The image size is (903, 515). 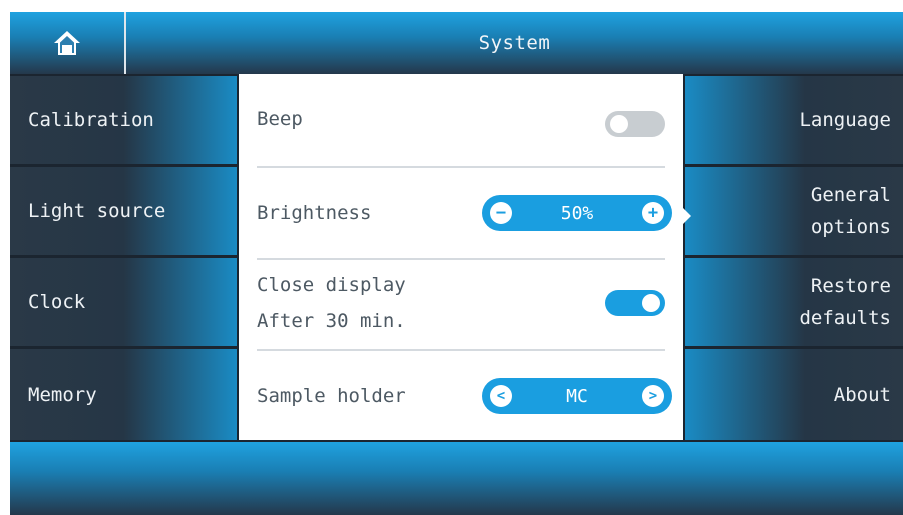 I want to click on menu-calibration: Calibration, so click(x=123, y=120).